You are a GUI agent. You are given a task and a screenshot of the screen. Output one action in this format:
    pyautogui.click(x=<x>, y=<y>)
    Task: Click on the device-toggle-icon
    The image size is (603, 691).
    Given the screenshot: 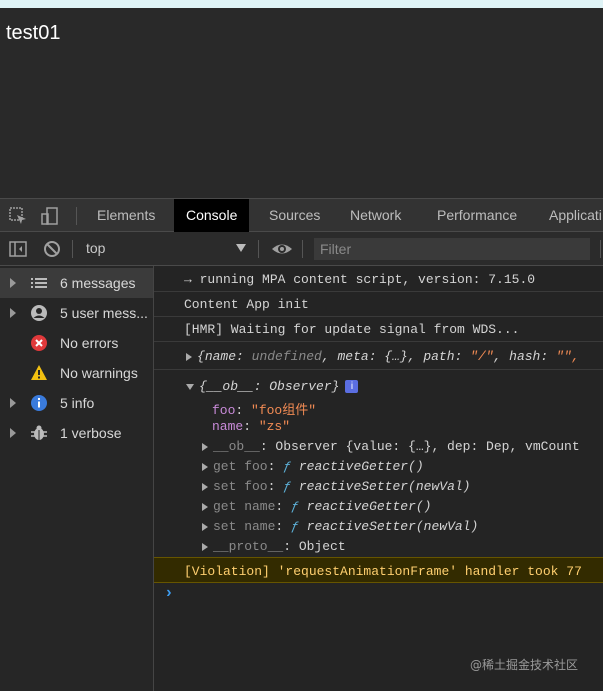 What is the action you would take?
    pyautogui.click(x=50, y=216)
    